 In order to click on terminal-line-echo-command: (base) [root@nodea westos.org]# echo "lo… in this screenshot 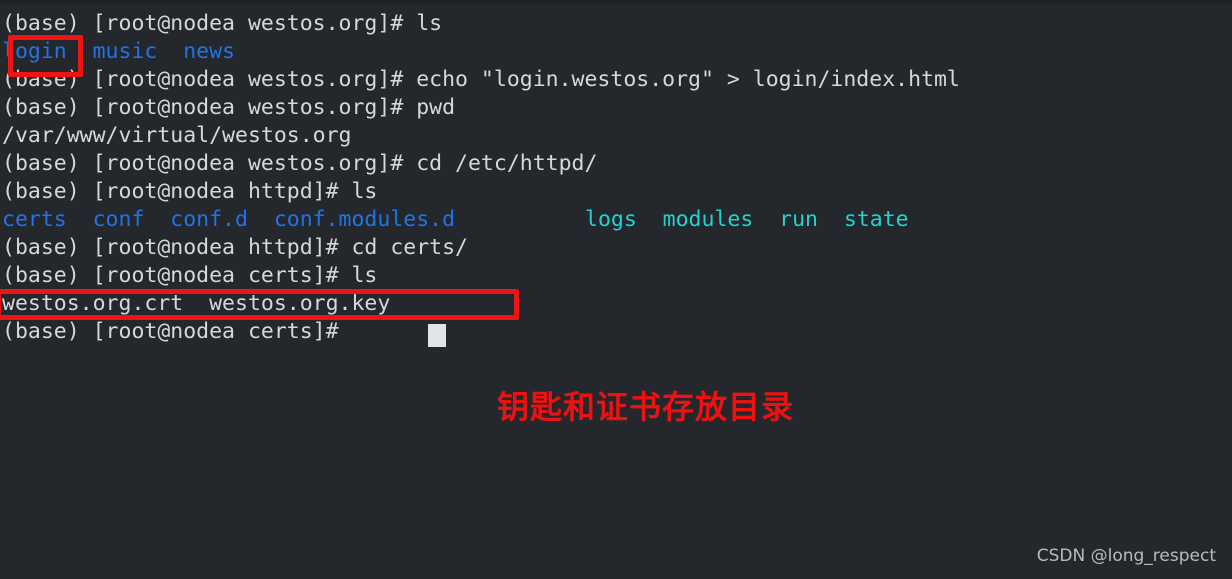, I will do `click(481, 79)`.